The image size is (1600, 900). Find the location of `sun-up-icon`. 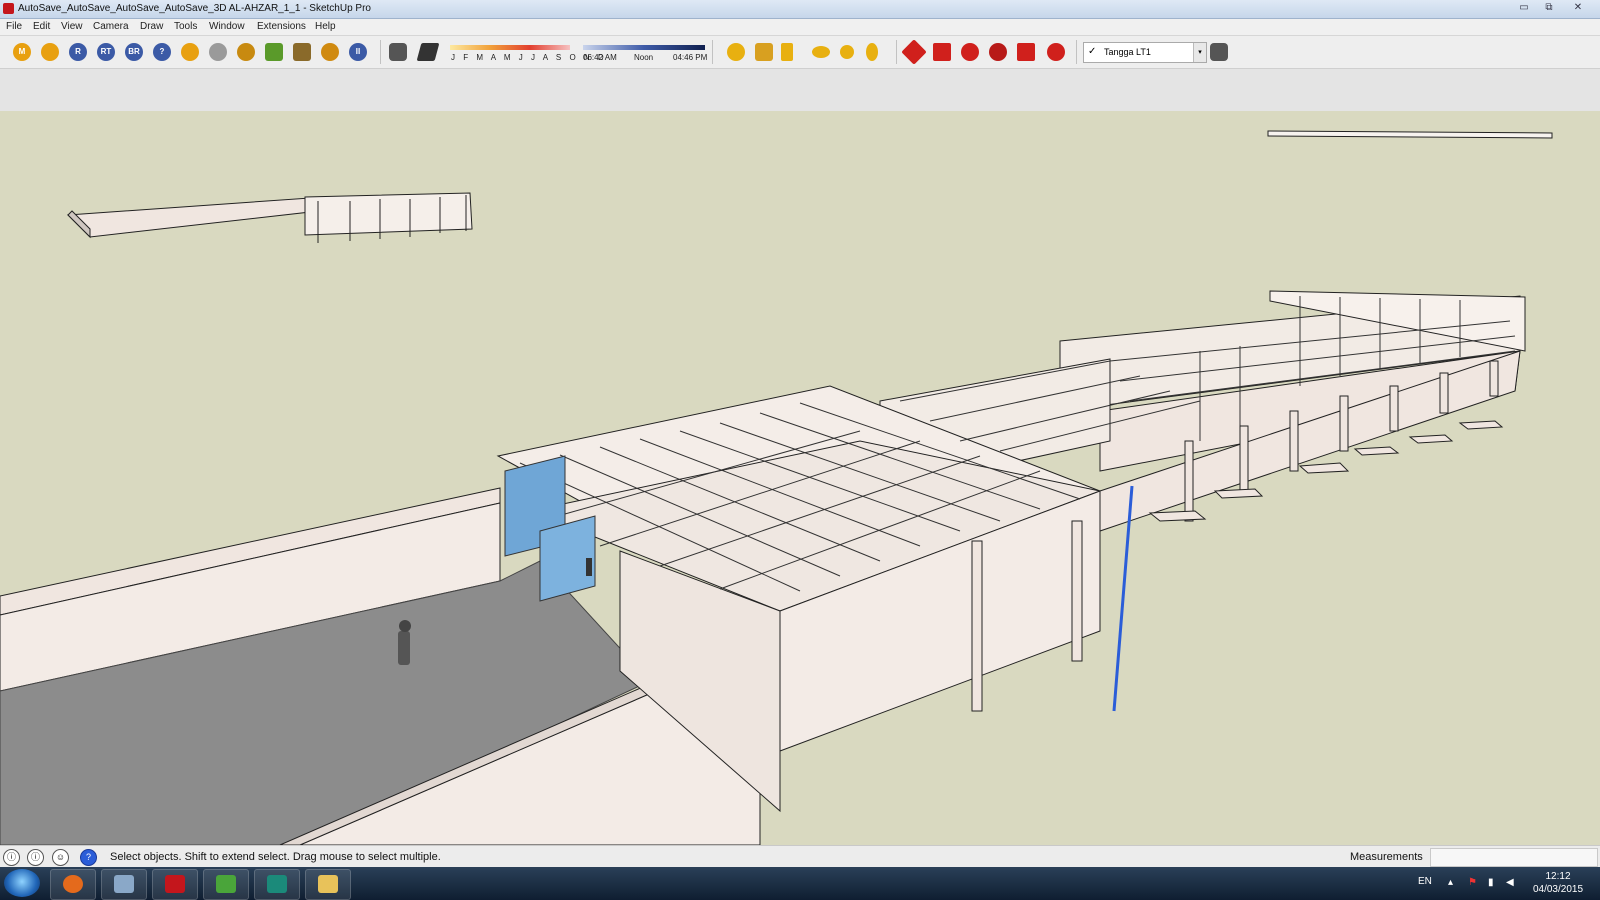

sun-up-icon is located at coordinates (764, 52).